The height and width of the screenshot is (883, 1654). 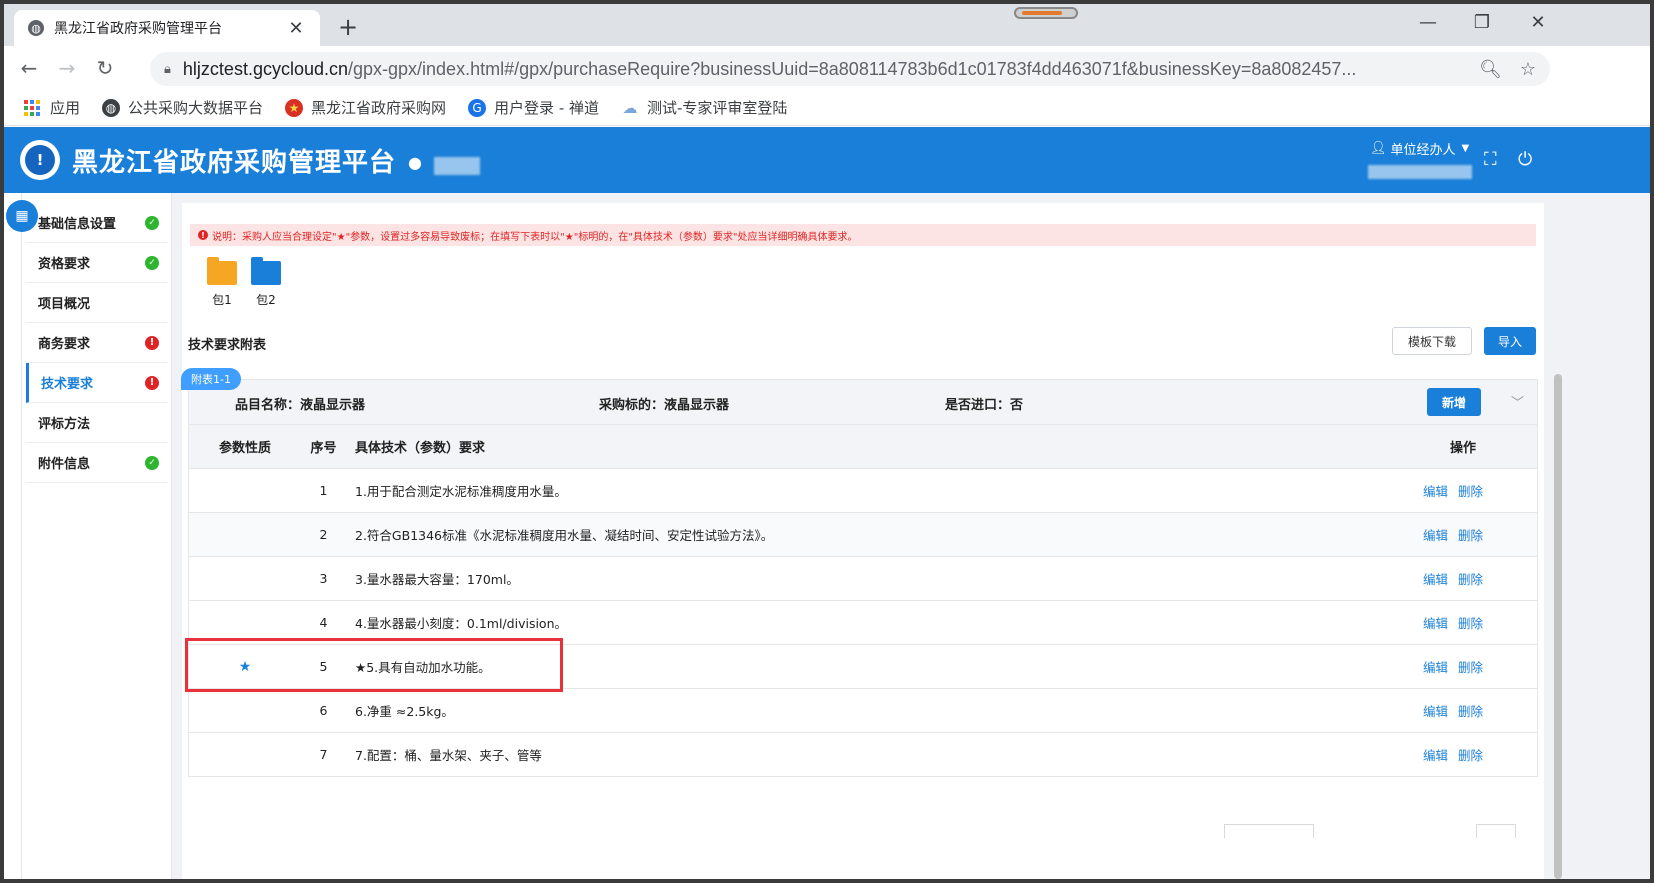 What do you see at coordinates (211, 379) in the screenshot?
I see `table-tag: 附表1-1` at bounding box center [211, 379].